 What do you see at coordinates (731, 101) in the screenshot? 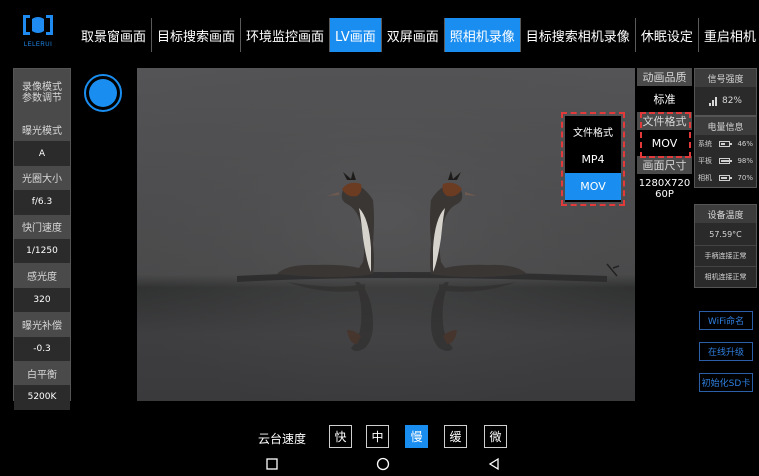
I see `signal-value: 82%` at bounding box center [731, 101].